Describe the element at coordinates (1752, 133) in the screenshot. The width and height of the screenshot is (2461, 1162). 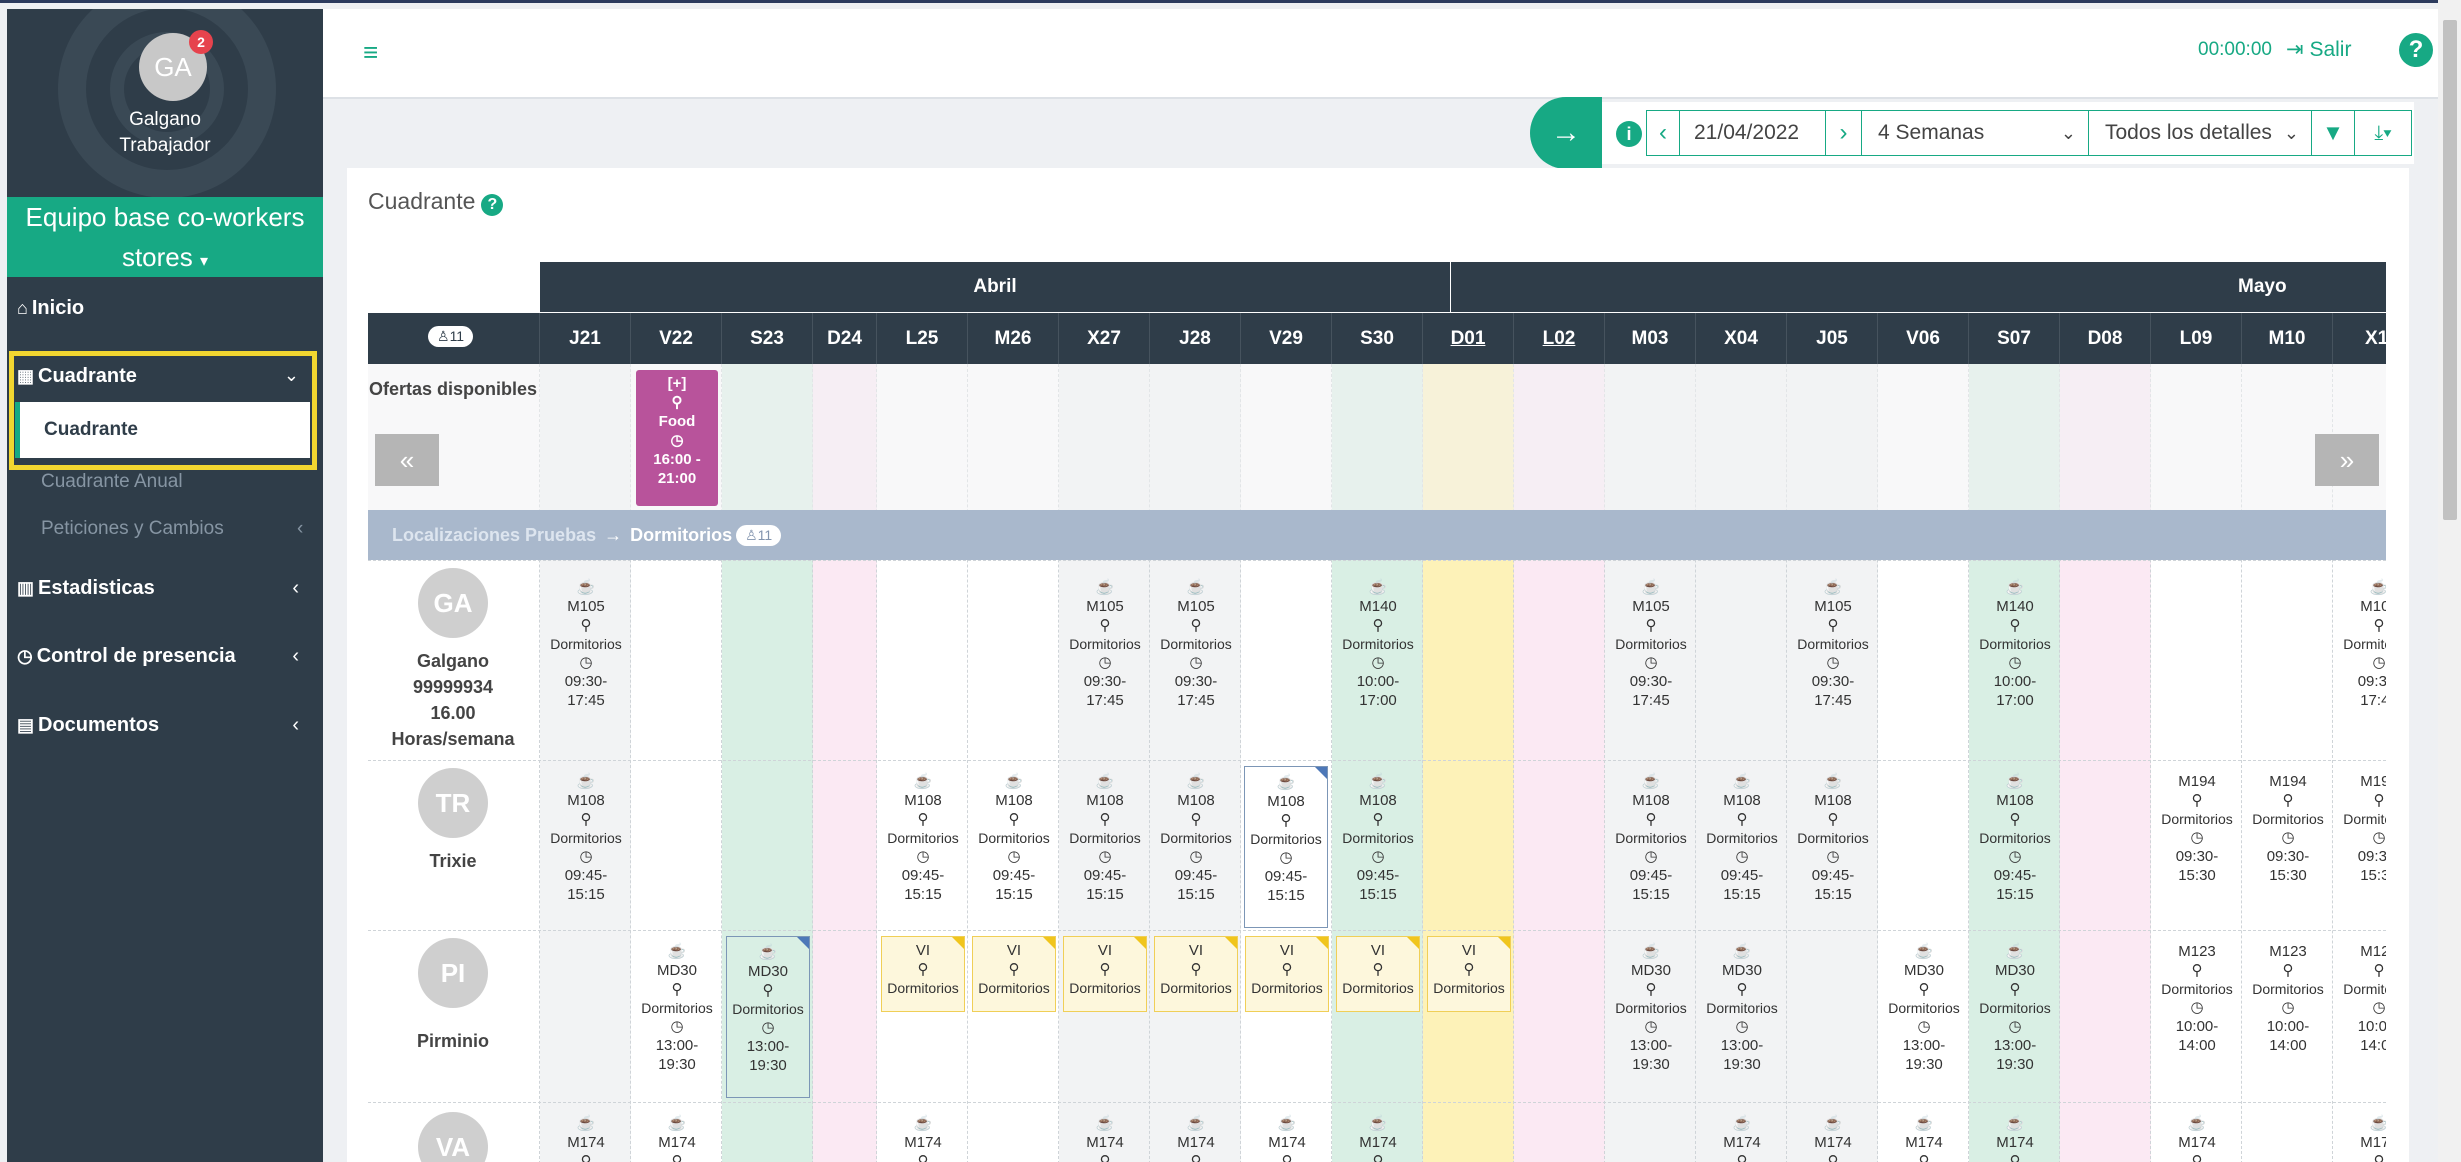
I see `date-input: 21/04/2022` at that location.